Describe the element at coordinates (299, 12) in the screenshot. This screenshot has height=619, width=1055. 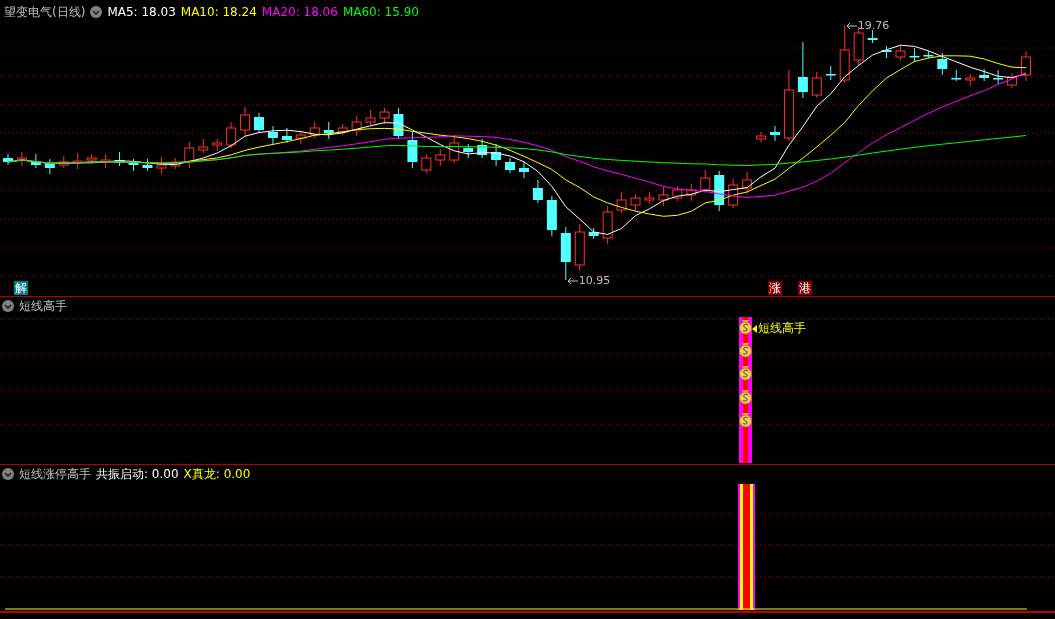
I see `moving-average-reading: MA20: 18.06` at that location.